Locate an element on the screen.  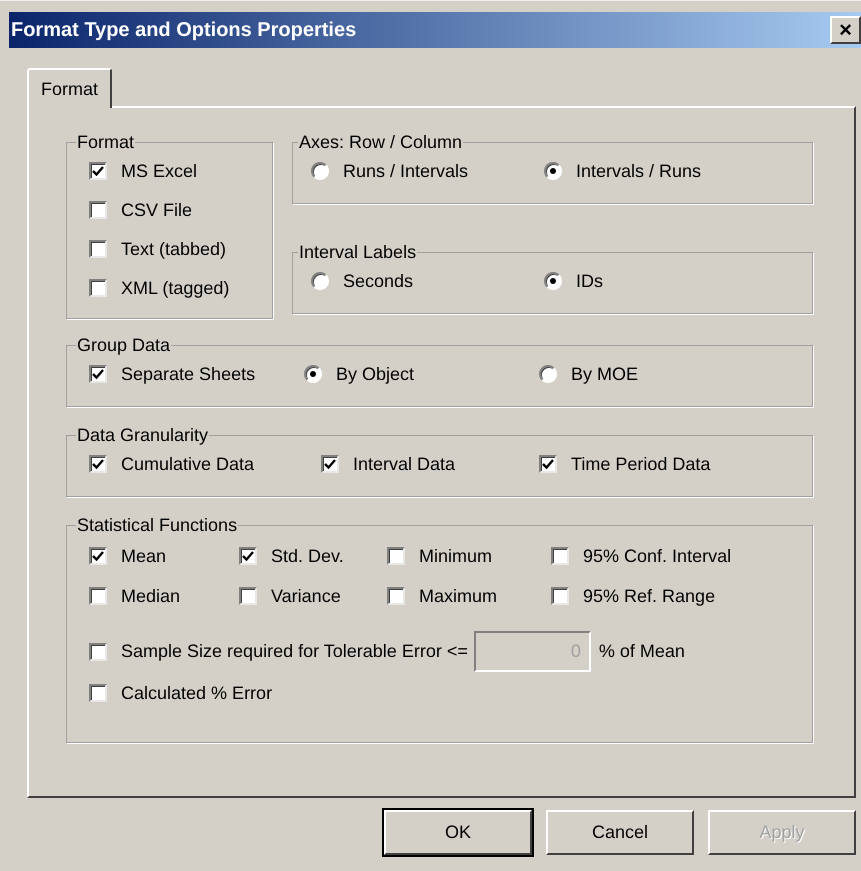
option-label: Separate Sheets is located at coordinates (188, 374).